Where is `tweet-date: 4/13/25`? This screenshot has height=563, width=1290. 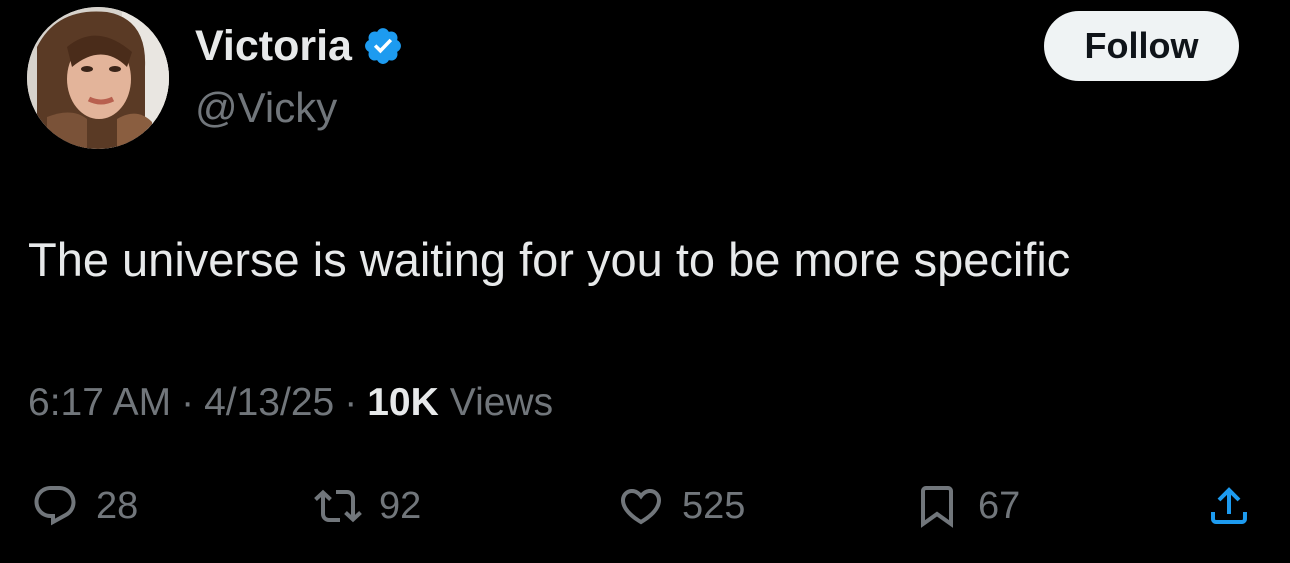 tweet-date: 4/13/25 is located at coordinates (269, 403).